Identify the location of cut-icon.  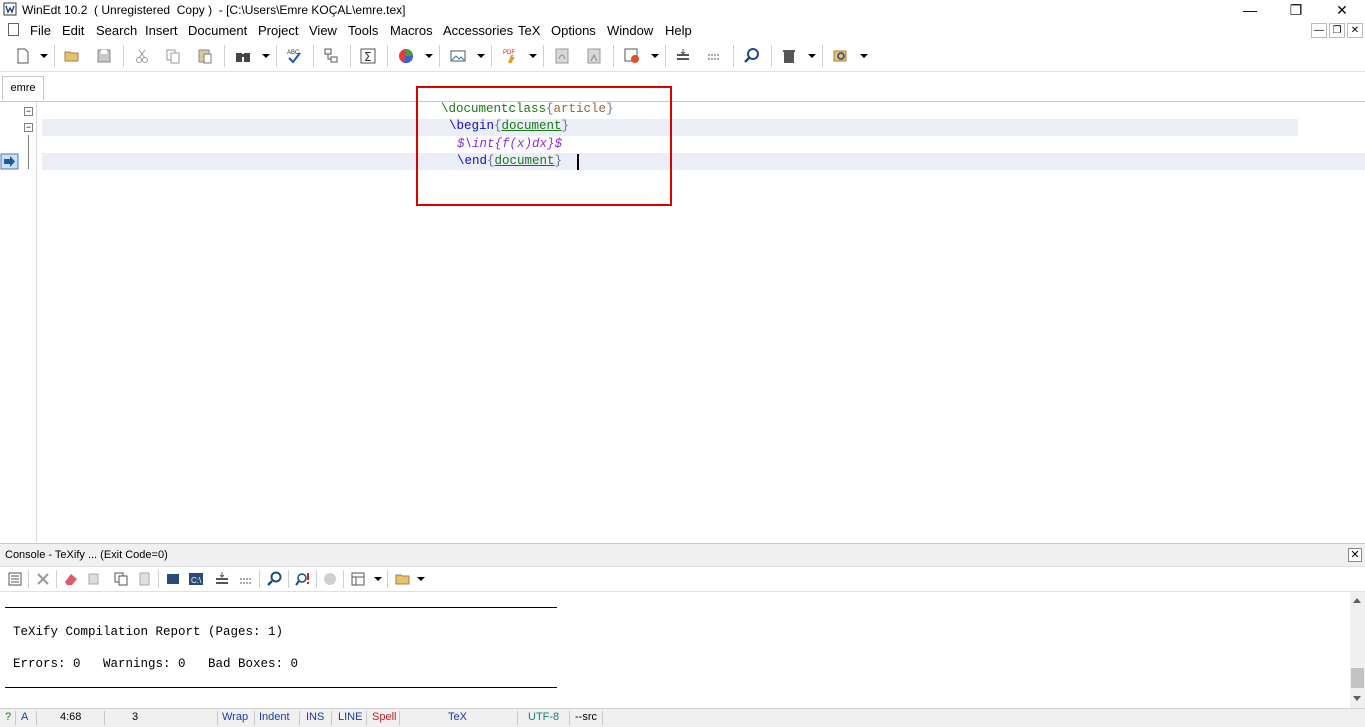
(142, 56).